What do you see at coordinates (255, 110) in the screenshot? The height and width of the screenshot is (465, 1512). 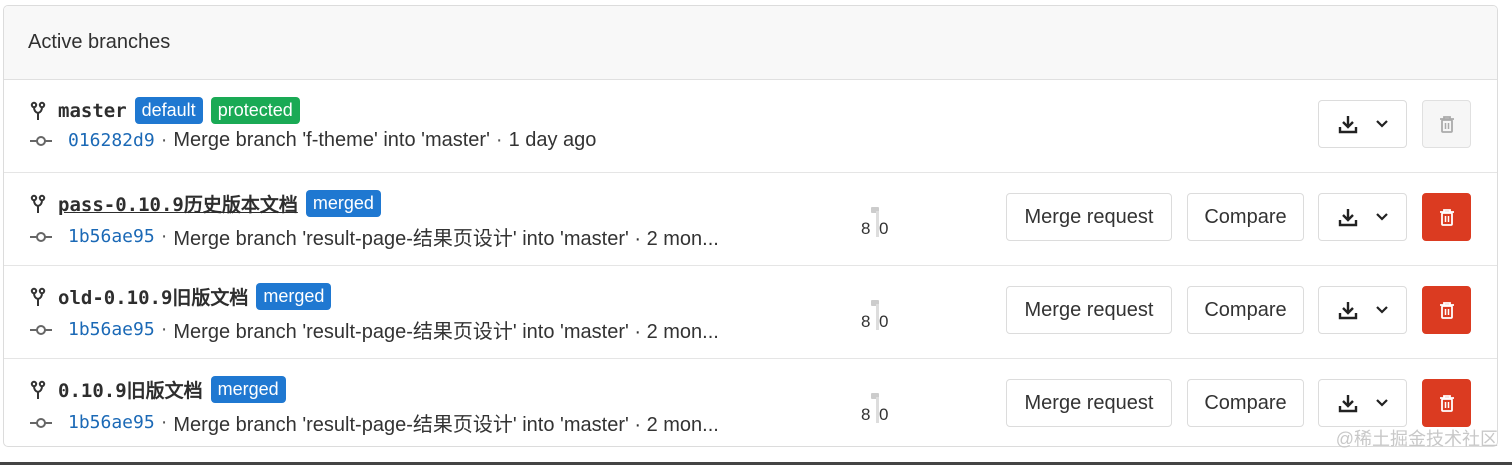 I see `protected-badge: protected` at bounding box center [255, 110].